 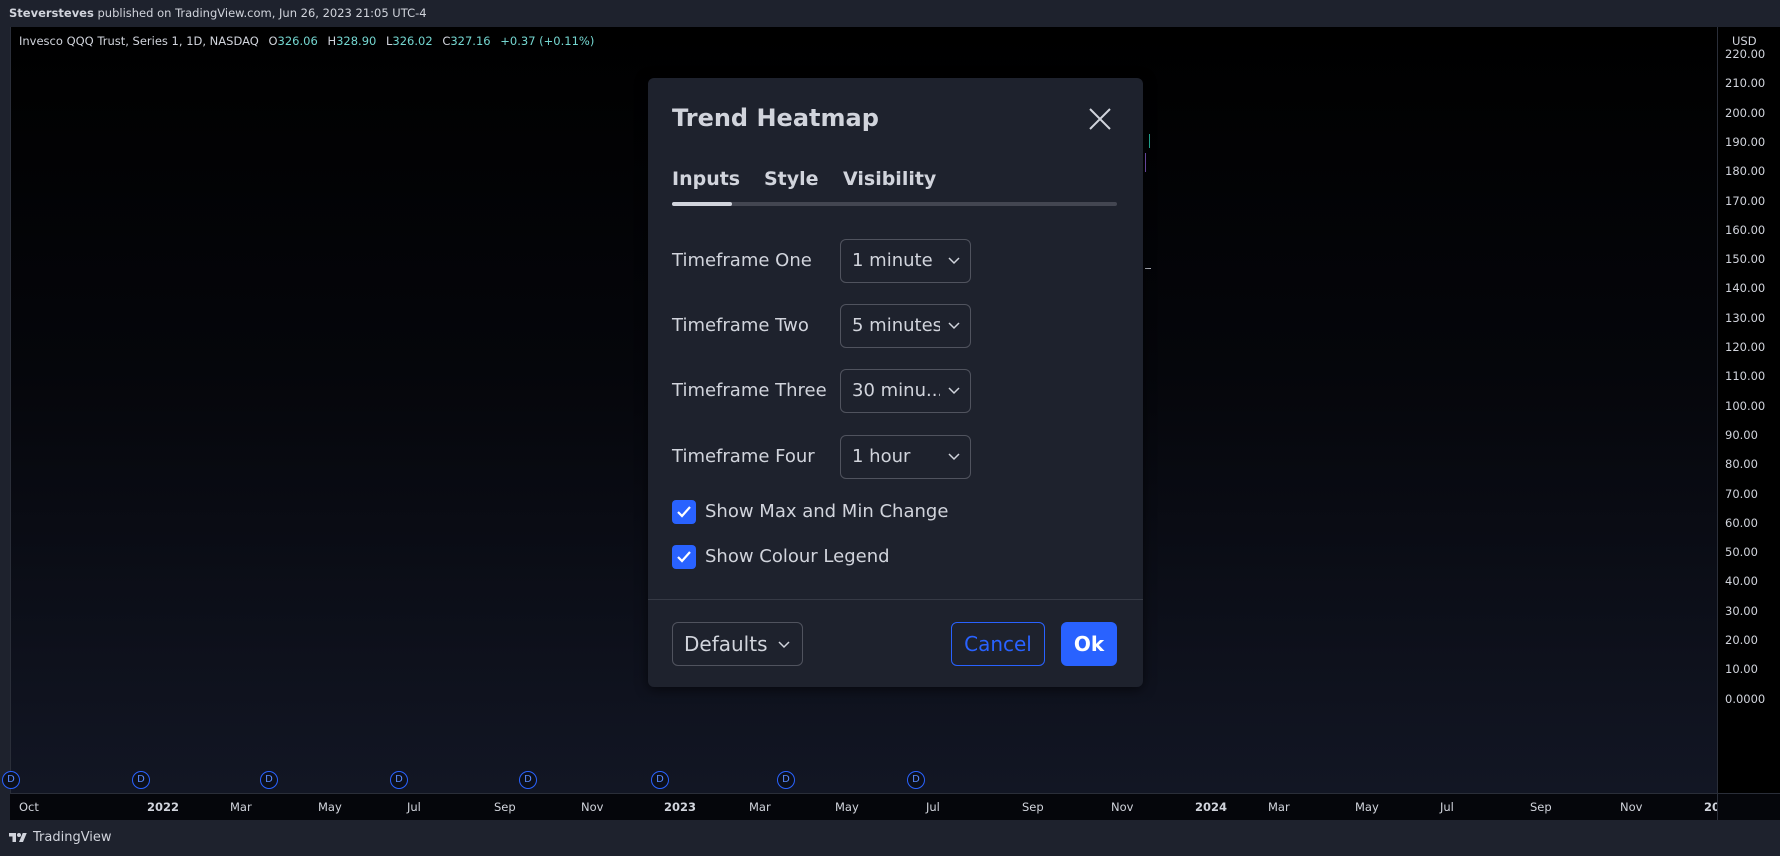 I want to click on price-tick-label: 120.00, so click(x=1745, y=347).